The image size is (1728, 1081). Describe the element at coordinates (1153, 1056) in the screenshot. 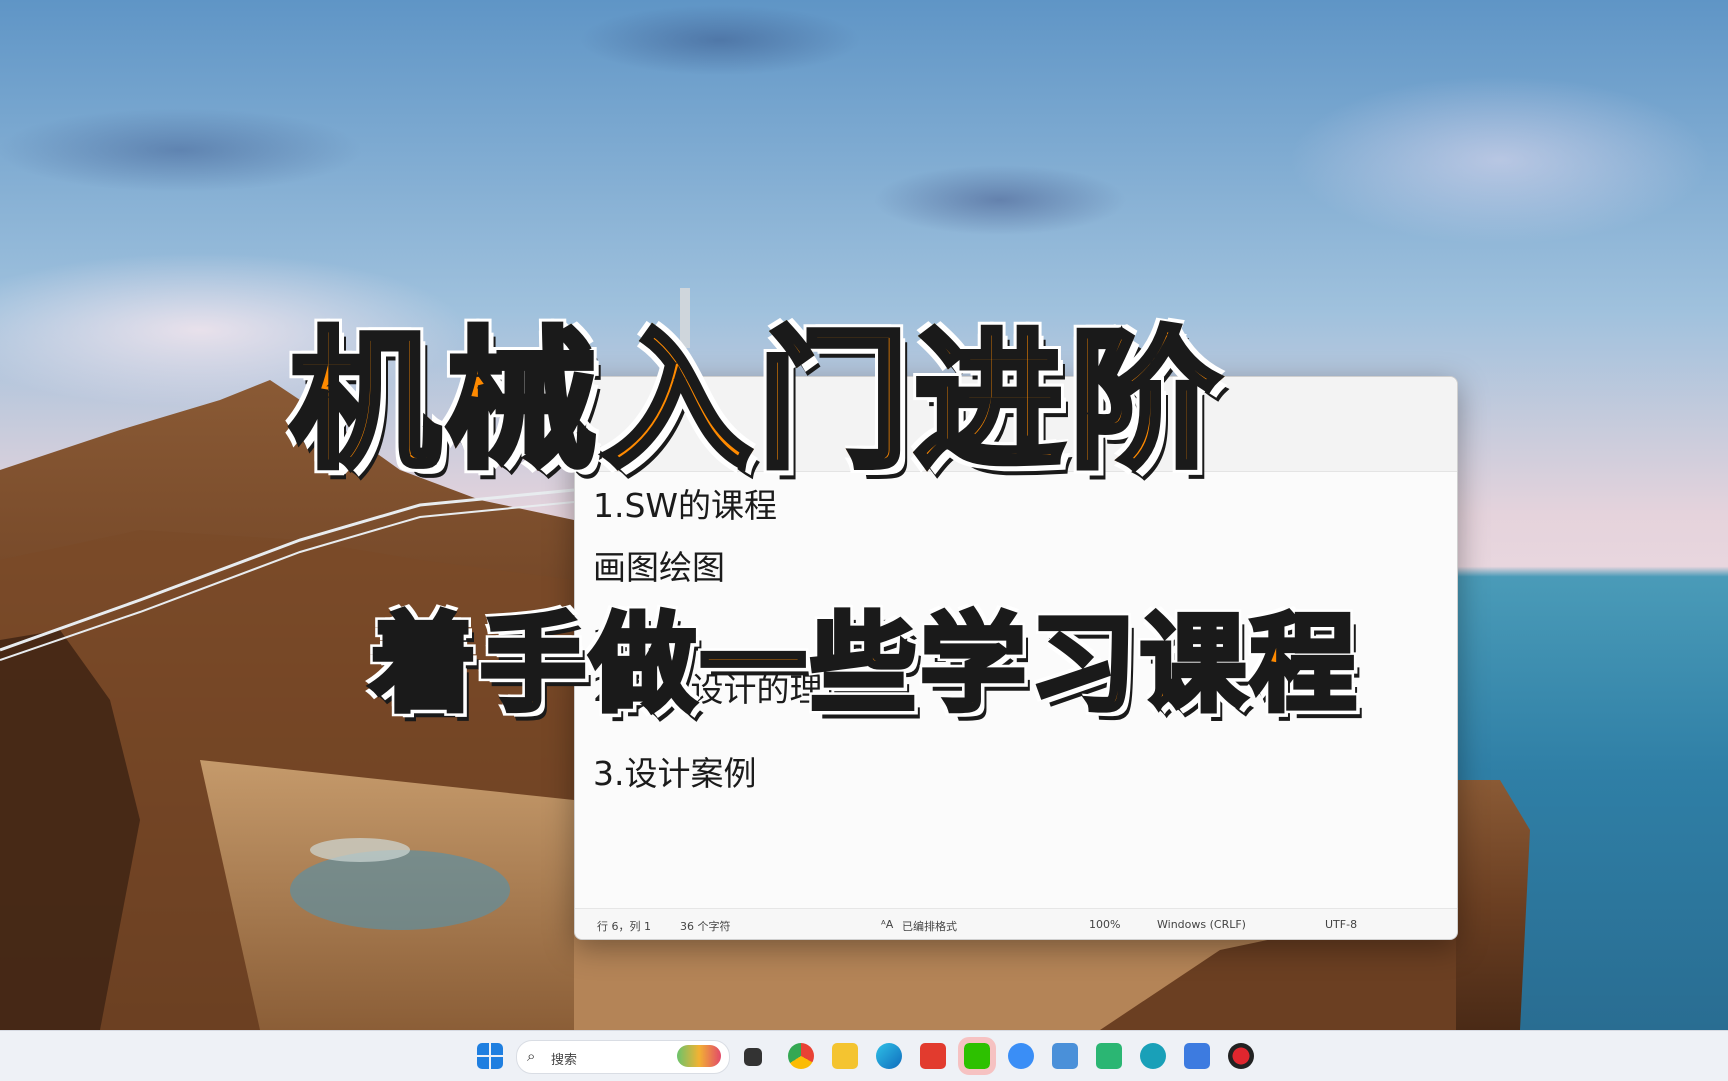

I see `cloud-sync-icon` at that location.